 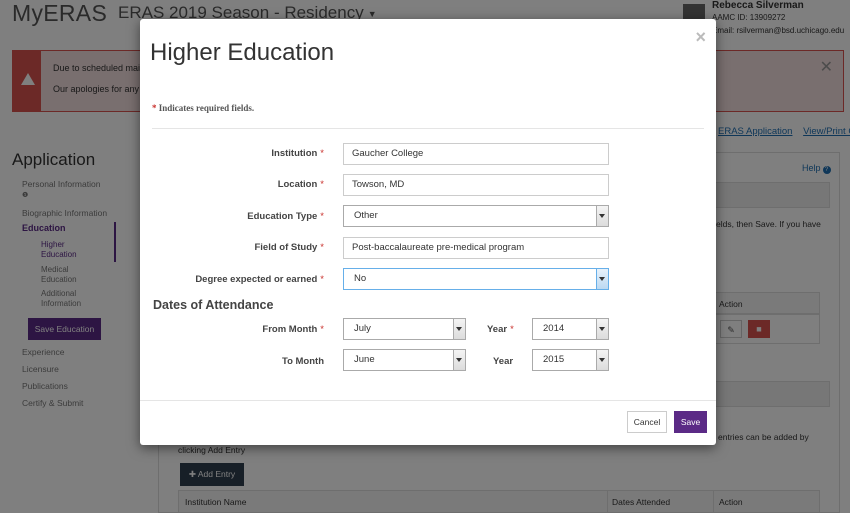 What do you see at coordinates (554, 359) in the screenshot?
I see `selected-value: 2015` at bounding box center [554, 359].